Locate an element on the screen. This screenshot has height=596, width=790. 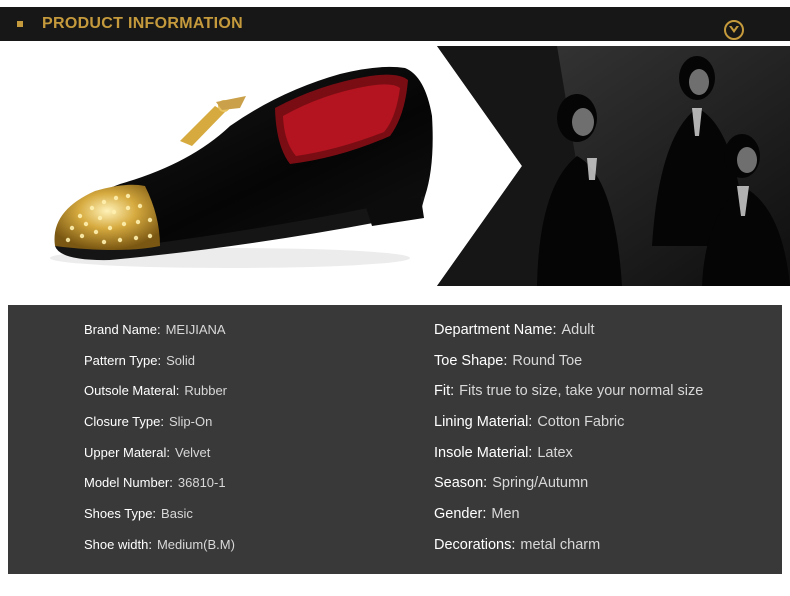
spec-row-outsole: Outsole Materal: Rubber is located at coordinates (159, 393).